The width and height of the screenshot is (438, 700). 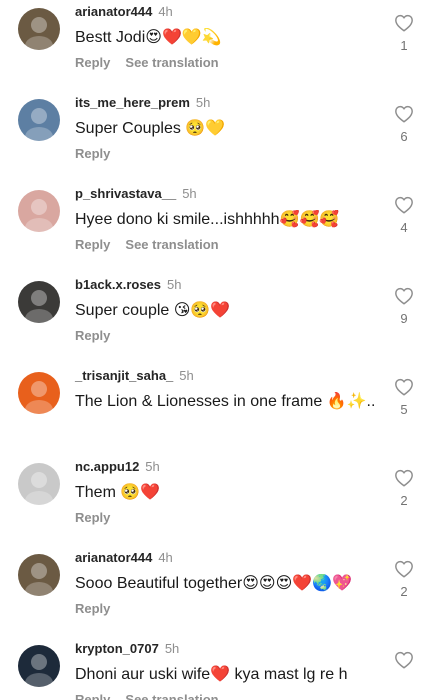 What do you see at coordinates (148, 37) in the screenshot?
I see `comment-text: Bestt Jodi😍❤️💛💫` at bounding box center [148, 37].